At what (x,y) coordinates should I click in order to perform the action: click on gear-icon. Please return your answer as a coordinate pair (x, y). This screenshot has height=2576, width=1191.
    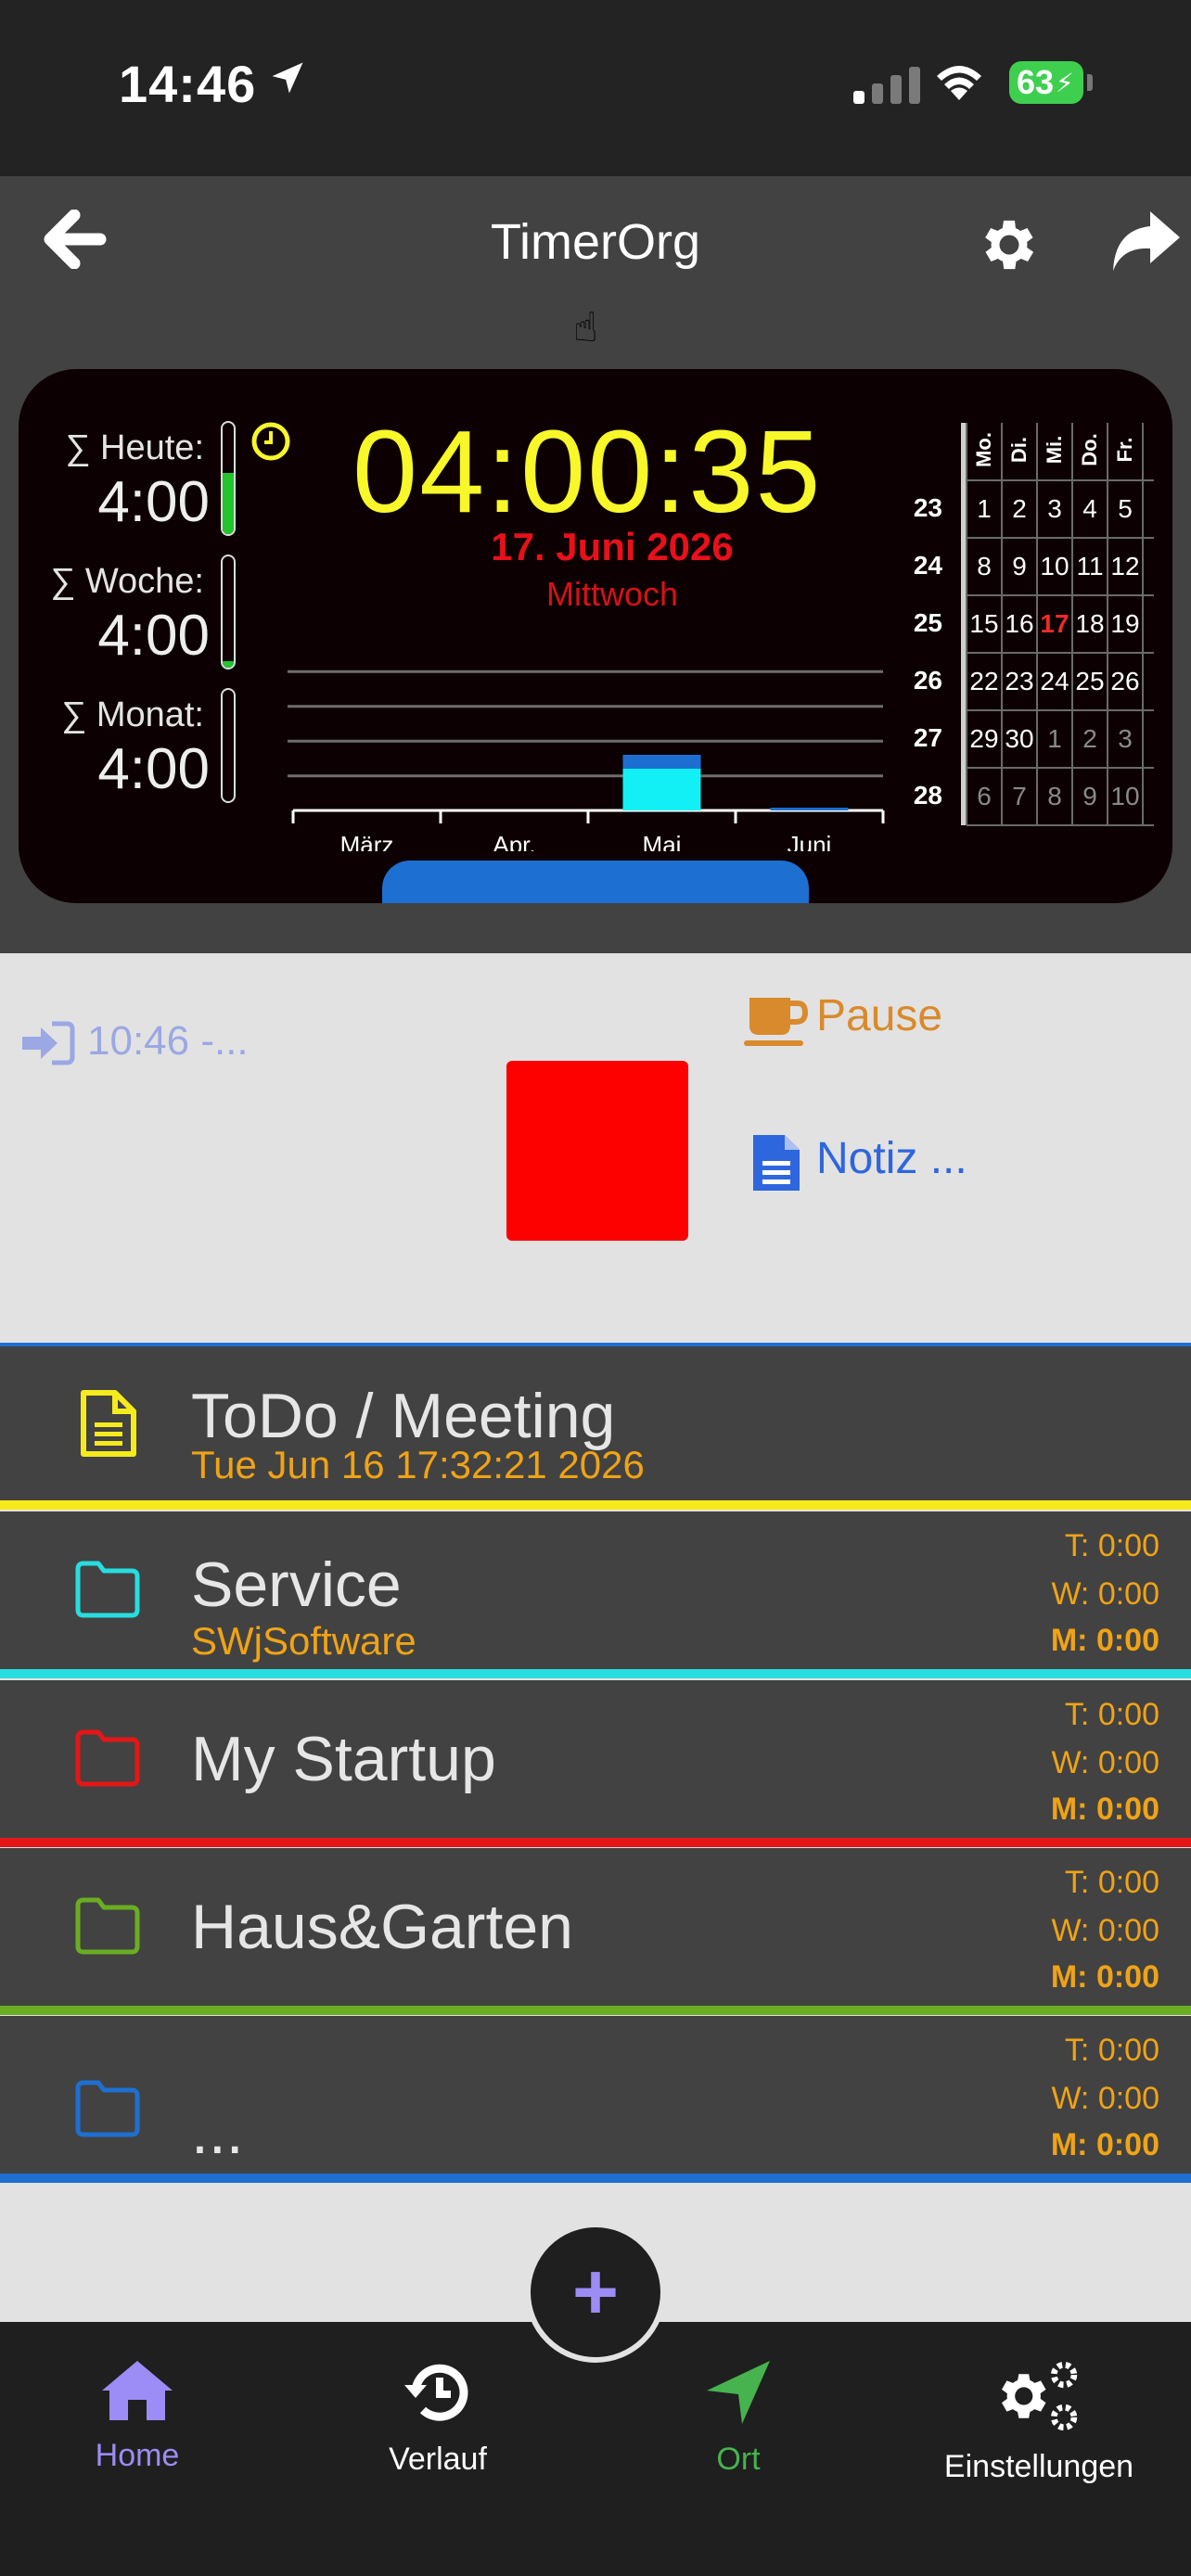
    Looking at the image, I should click on (1010, 244).